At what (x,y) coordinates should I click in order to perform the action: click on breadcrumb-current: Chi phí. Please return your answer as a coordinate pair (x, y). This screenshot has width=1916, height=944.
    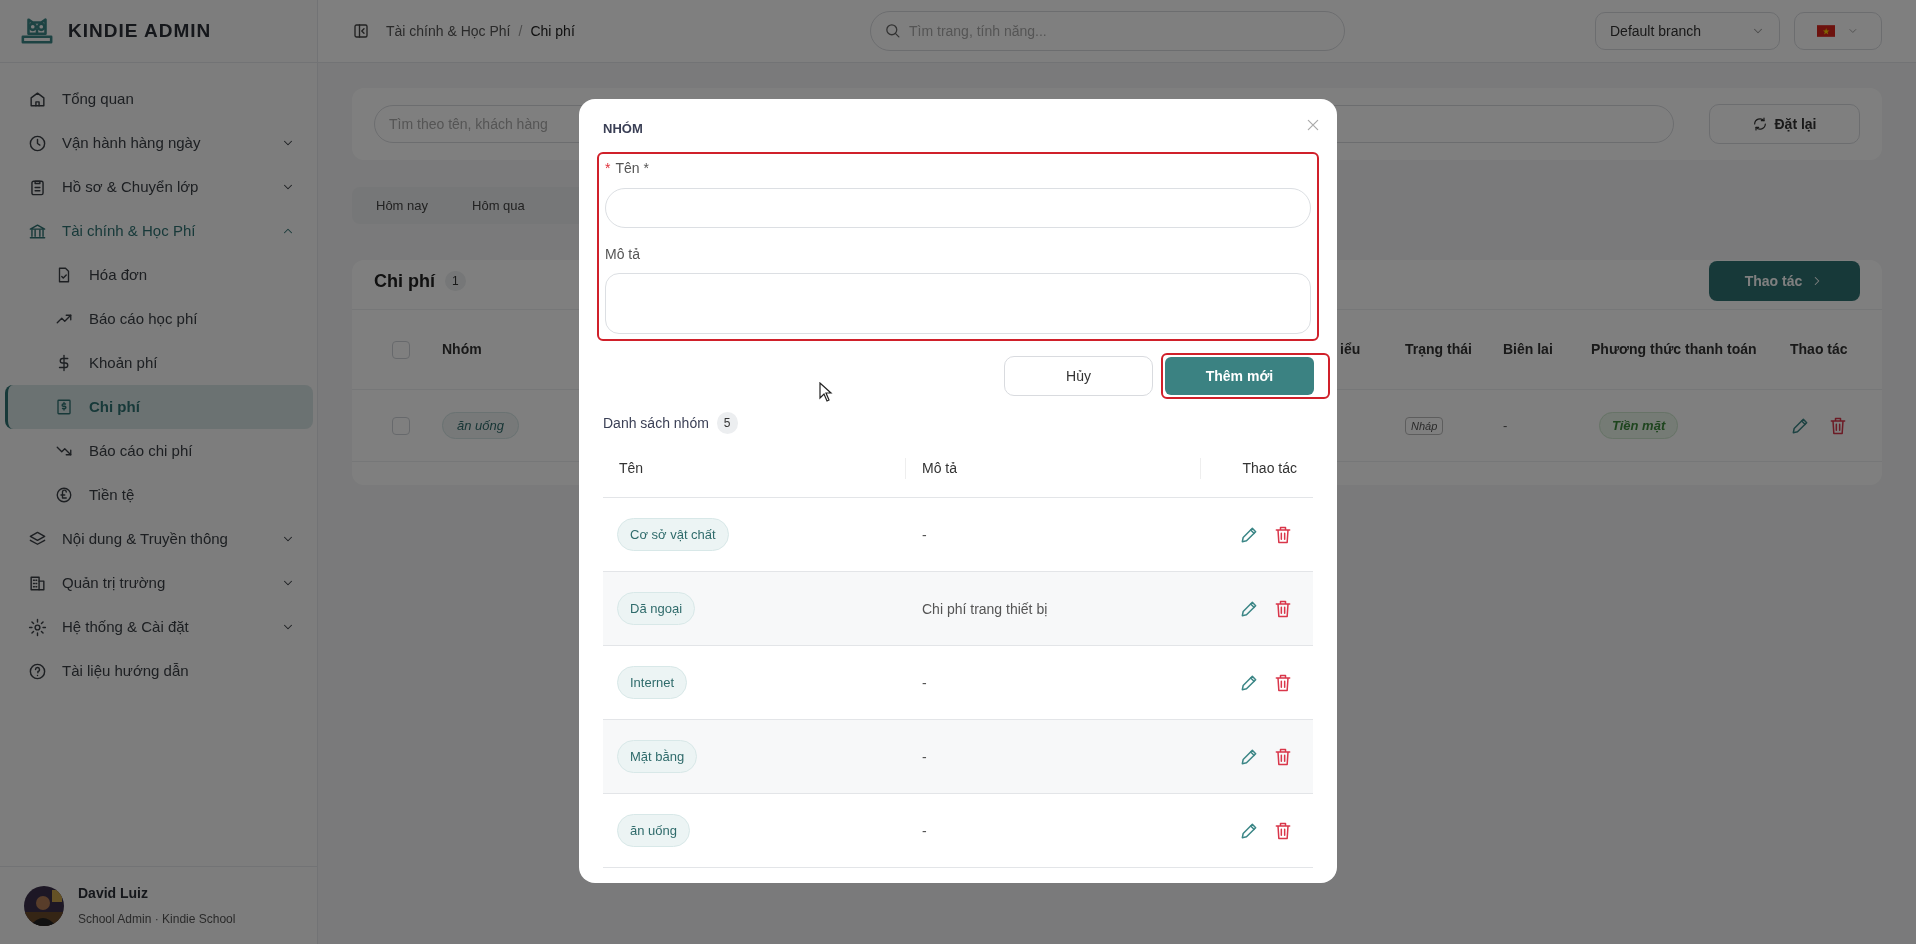
    Looking at the image, I should click on (552, 31).